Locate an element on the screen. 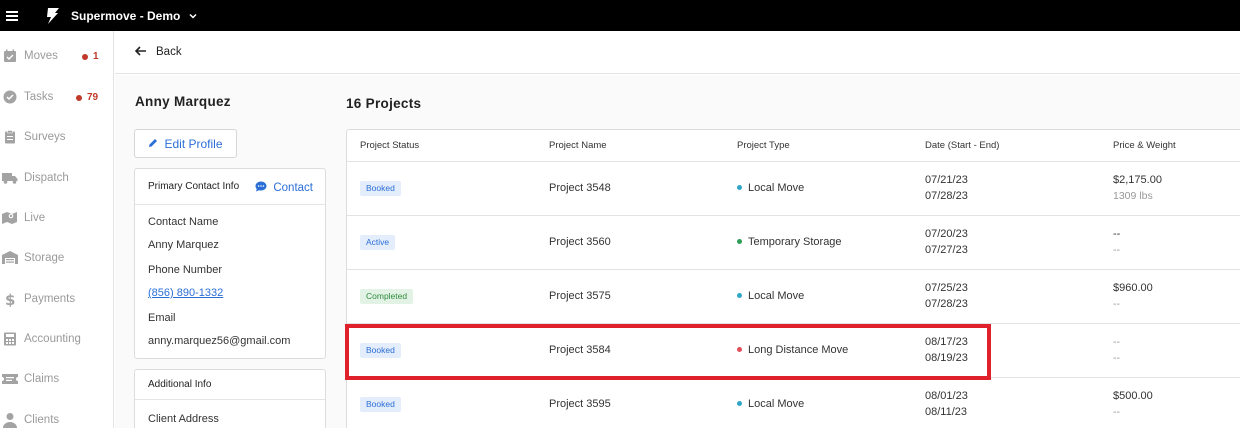 The width and height of the screenshot is (1240, 428). truck-icon is located at coordinates (10, 178).